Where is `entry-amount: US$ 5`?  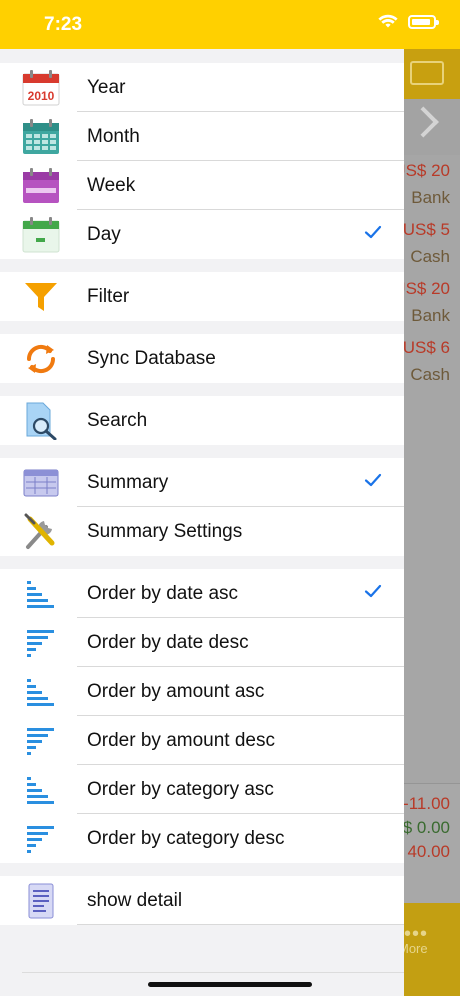 entry-amount: US$ 5 is located at coordinates (427, 229).